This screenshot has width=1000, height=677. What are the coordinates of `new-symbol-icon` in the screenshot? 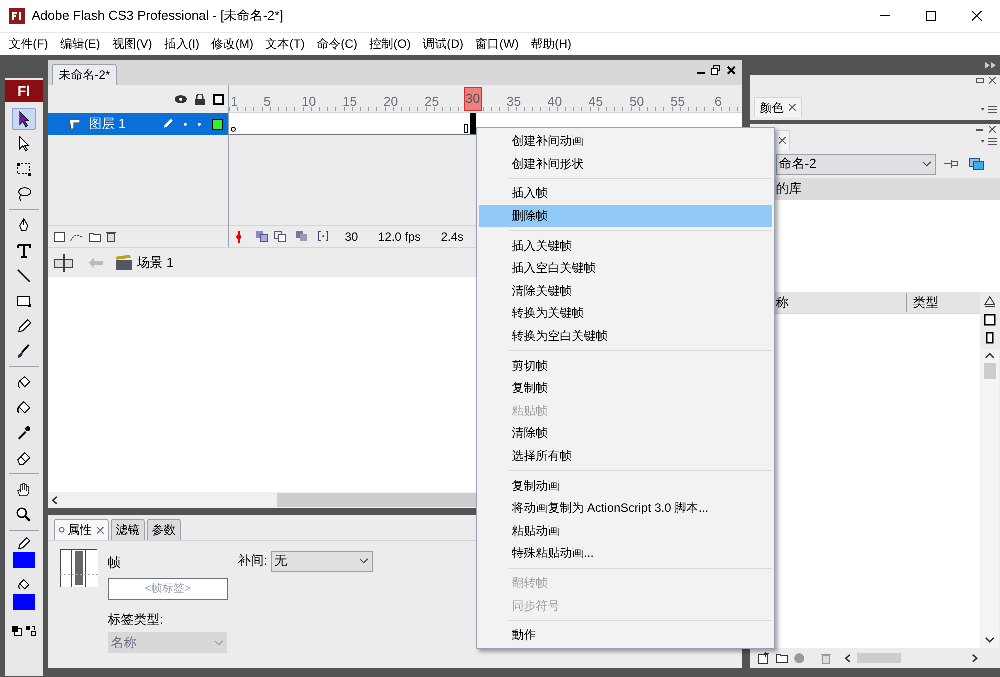 It's located at (764, 658).